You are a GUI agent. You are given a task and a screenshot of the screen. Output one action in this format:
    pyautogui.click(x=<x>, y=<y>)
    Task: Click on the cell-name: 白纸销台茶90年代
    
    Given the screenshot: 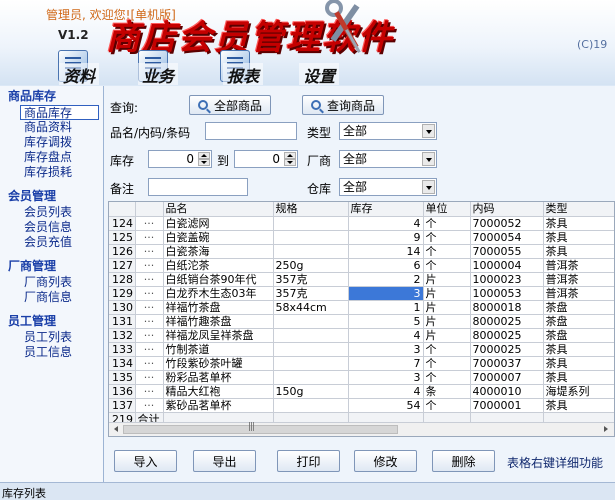 What is the action you would take?
    pyautogui.click(x=218, y=279)
    